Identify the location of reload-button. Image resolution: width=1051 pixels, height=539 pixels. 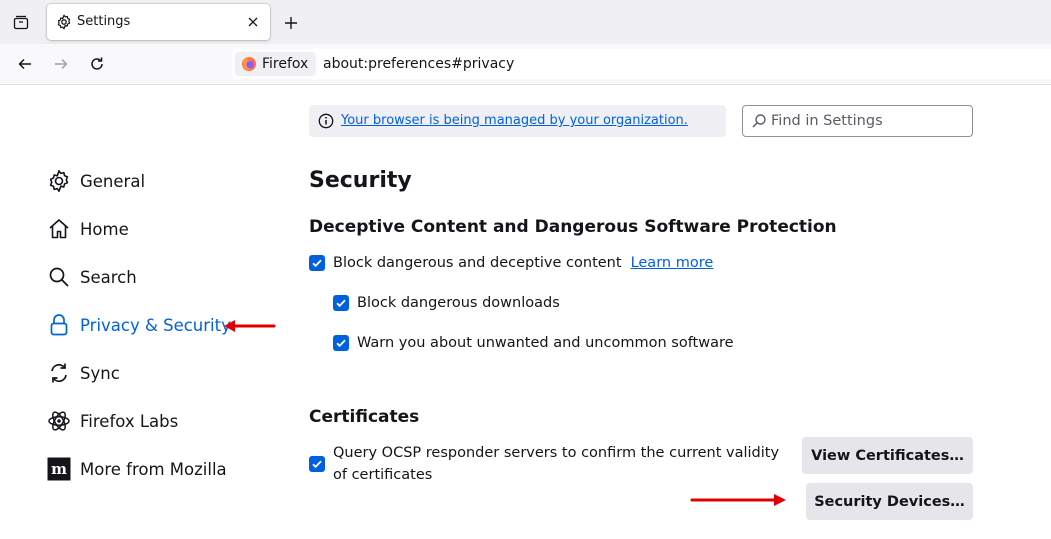
(97, 64).